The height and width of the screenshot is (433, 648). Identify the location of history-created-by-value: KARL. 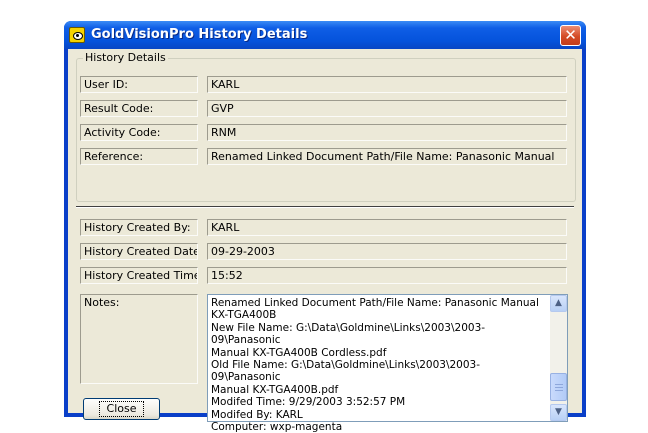
(387, 227).